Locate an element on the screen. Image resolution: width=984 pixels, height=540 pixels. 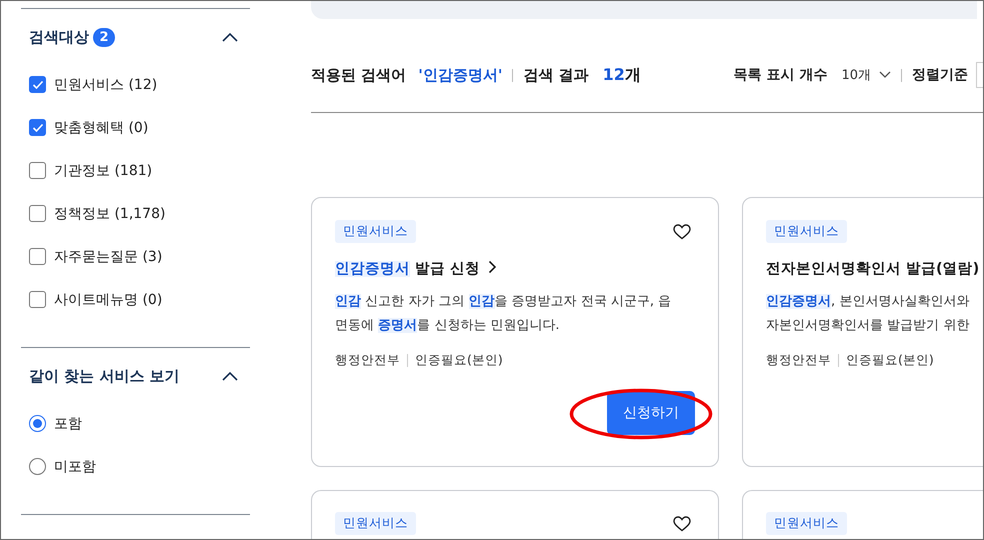
option-label: 포함 is located at coordinates (68, 423).